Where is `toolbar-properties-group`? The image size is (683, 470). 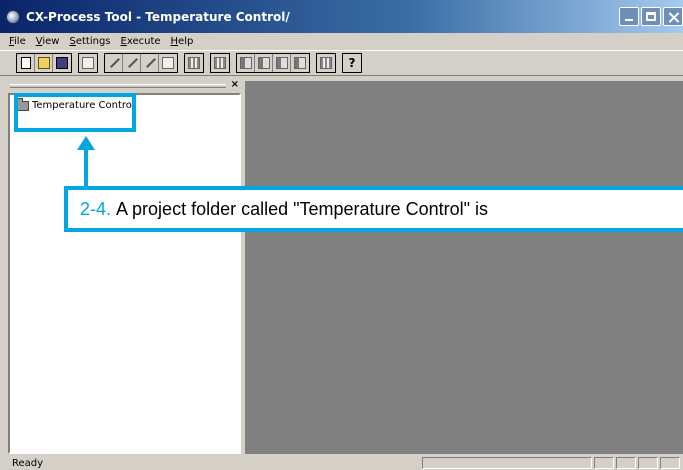
toolbar-properties-group is located at coordinates (88, 63).